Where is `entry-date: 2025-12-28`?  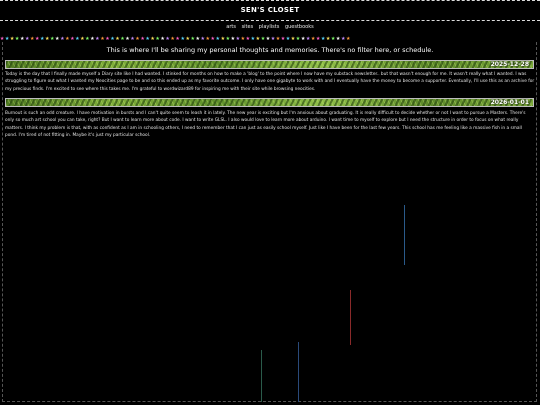
entry-date: 2025-12-28 is located at coordinates (509, 64).